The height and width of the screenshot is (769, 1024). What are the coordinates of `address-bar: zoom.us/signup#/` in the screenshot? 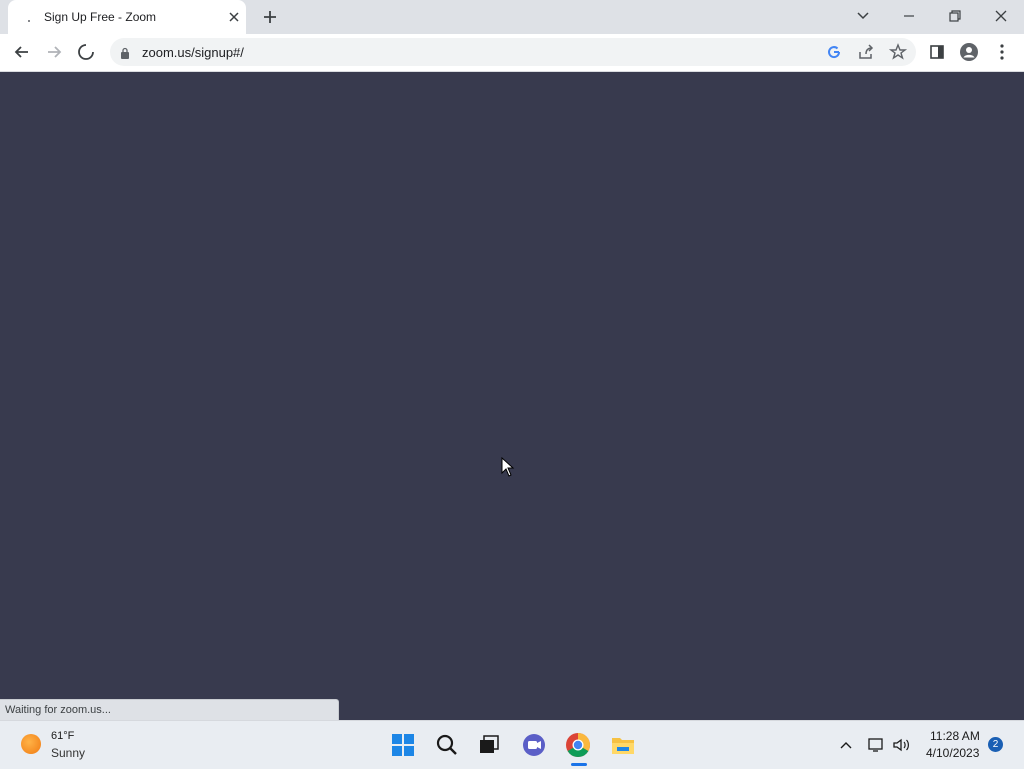 It's located at (513, 52).